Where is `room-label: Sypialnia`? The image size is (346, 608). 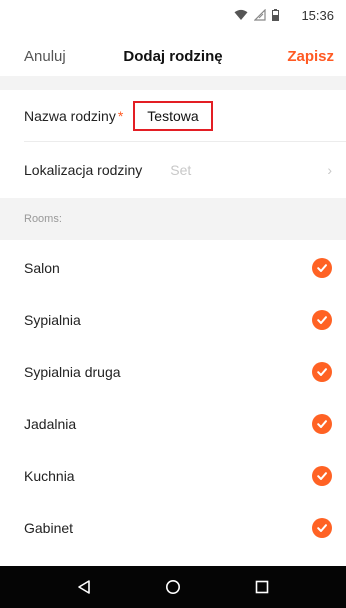
room-label: Sypialnia is located at coordinates (52, 320).